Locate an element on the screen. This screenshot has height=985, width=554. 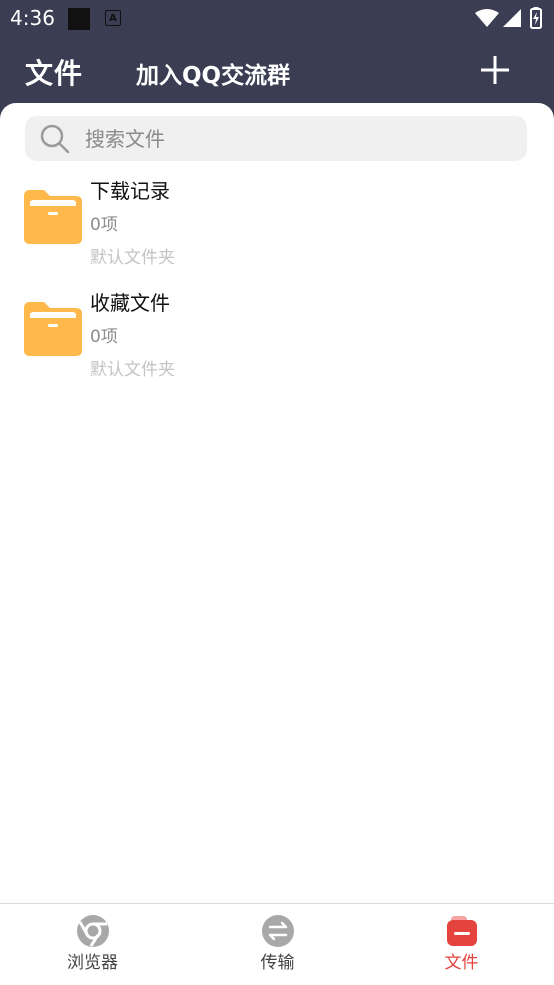
tab-label: 文件 is located at coordinates (461, 963).